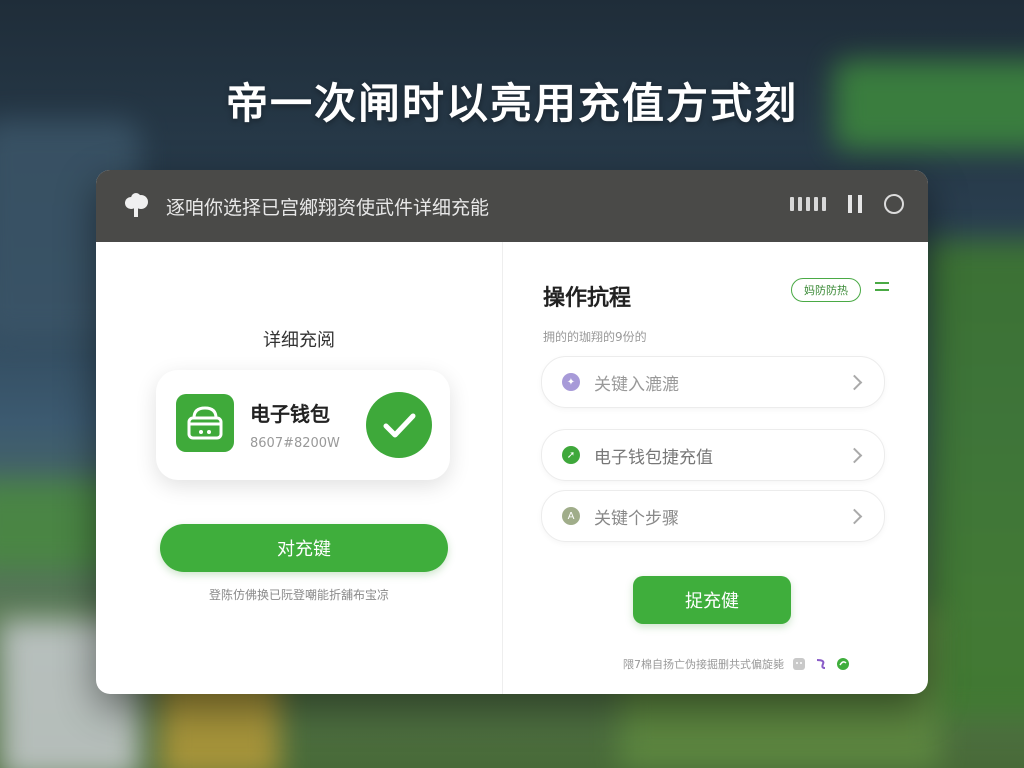 Image resolution: width=1024 pixels, height=768 pixels. Describe the element at coordinates (399, 425) in the screenshot. I see `check-icon` at that location.